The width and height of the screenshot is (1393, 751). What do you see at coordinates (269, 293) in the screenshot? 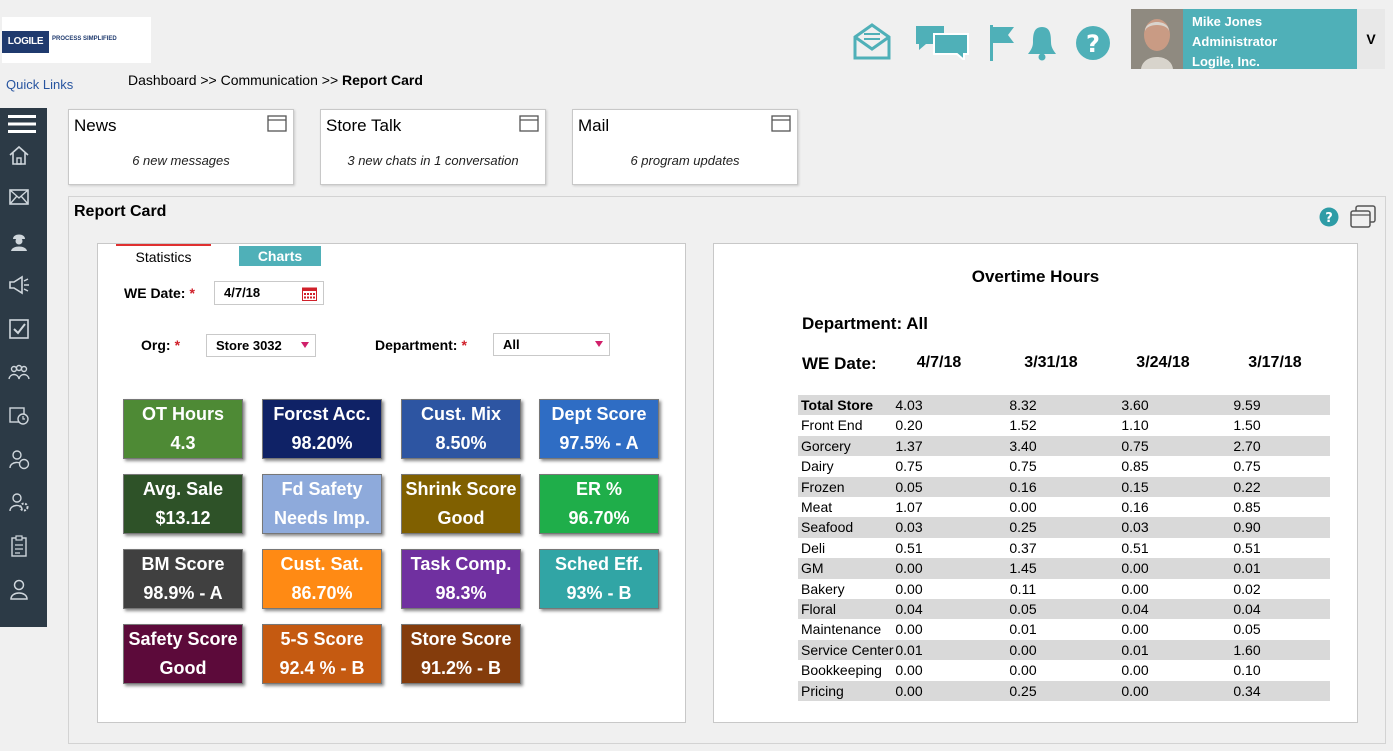
I see `we-date-input: 4/7/18` at bounding box center [269, 293].